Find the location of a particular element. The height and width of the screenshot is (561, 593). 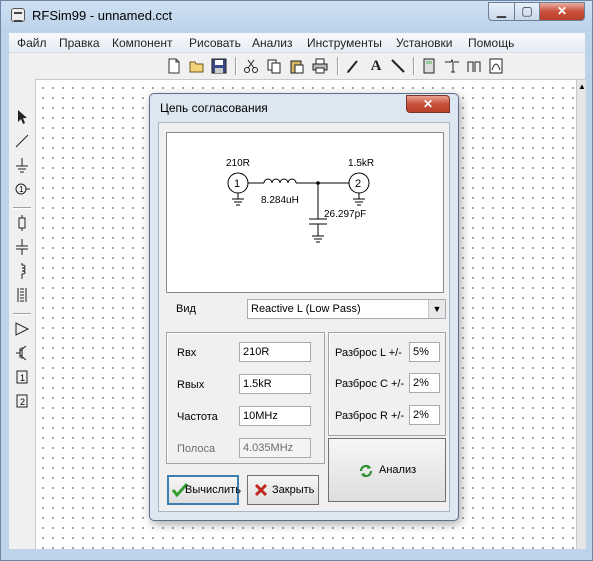

inductor-symbol is located at coordinates (280, 181).